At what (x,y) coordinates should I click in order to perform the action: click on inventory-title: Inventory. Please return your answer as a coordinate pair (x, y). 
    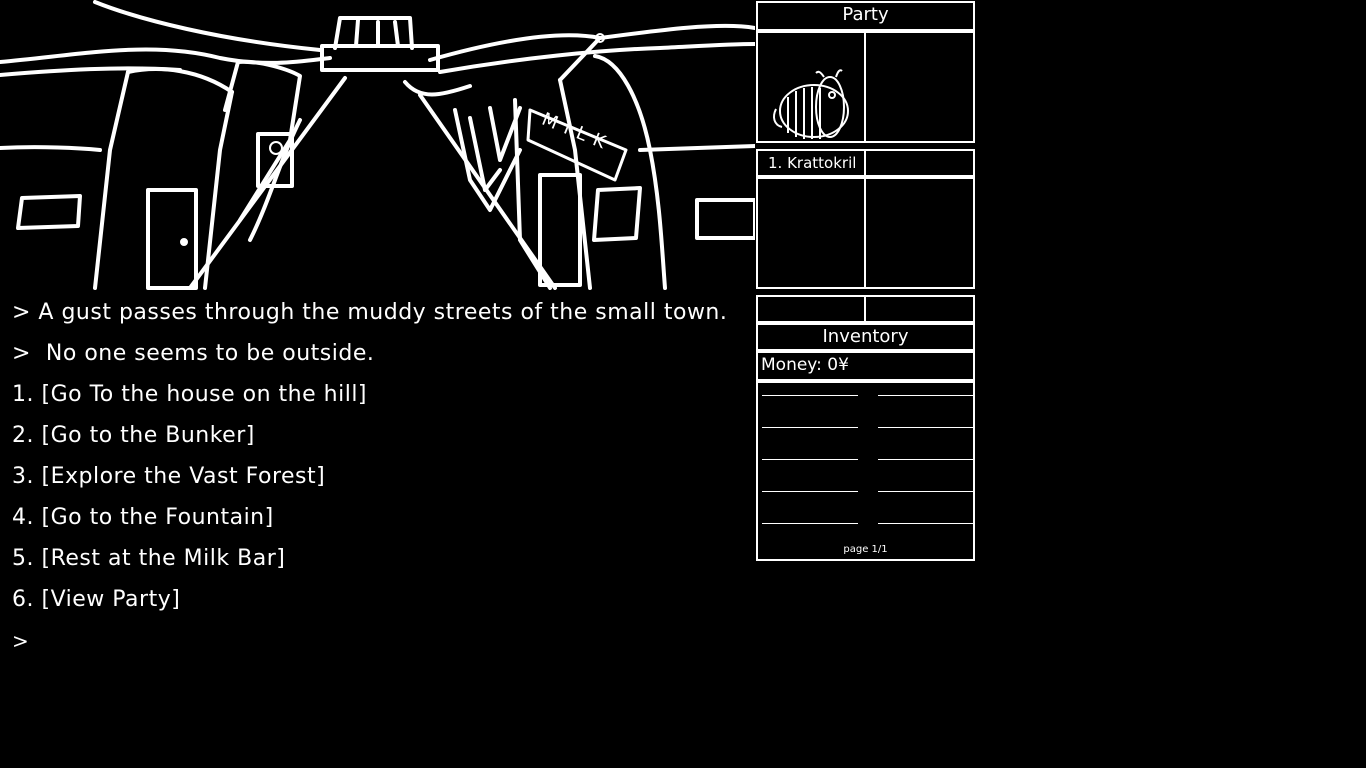
    Looking at the image, I should click on (865, 336).